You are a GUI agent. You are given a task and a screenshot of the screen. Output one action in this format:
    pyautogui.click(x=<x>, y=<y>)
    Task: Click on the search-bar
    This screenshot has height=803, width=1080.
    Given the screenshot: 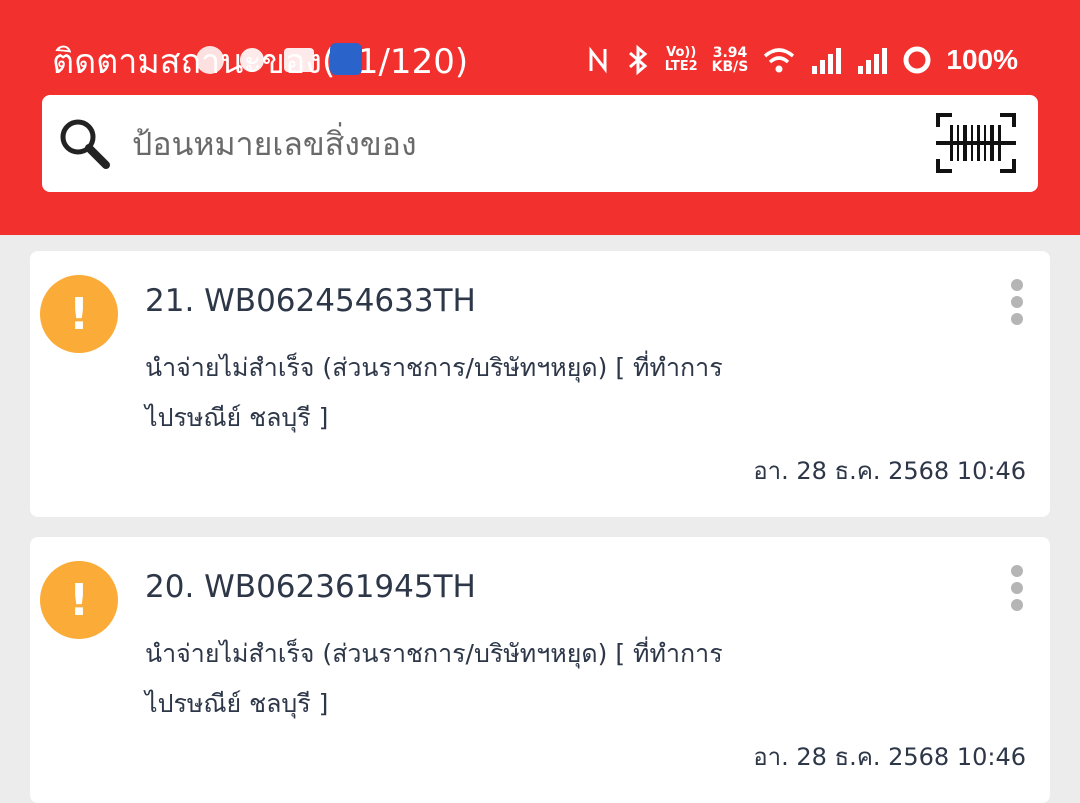 What is the action you would take?
    pyautogui.click(x=540, y=143)
    